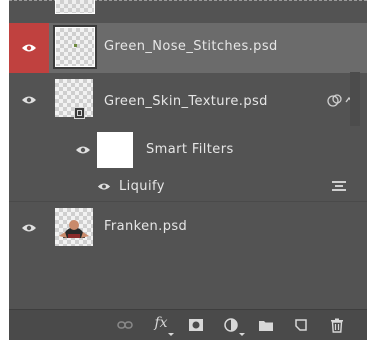  What do you see at coordinates (339, 186) in the screenshot?
I see `filter-blending-options-icon` at bounding box center [339, 186].